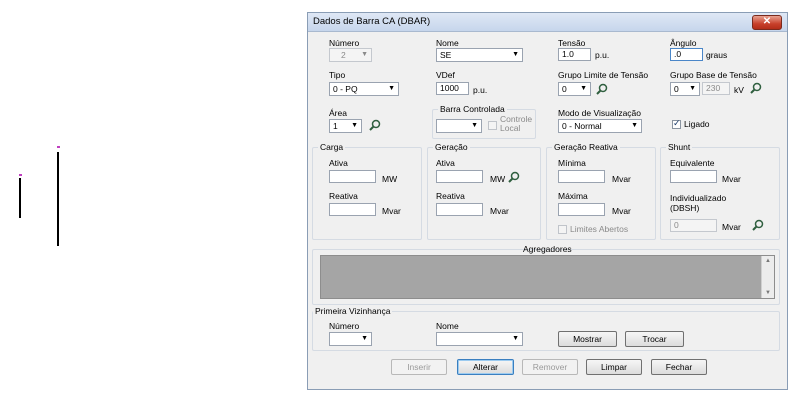 The width and height of the screenshot is (800, 400). I want to click on minima-input, so click(581, 176).